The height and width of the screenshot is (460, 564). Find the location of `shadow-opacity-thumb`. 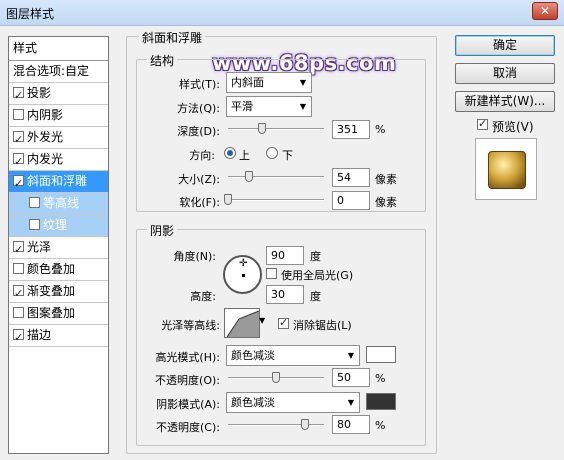

shadow-opacity-thumb is located at coordinates (304, 424).